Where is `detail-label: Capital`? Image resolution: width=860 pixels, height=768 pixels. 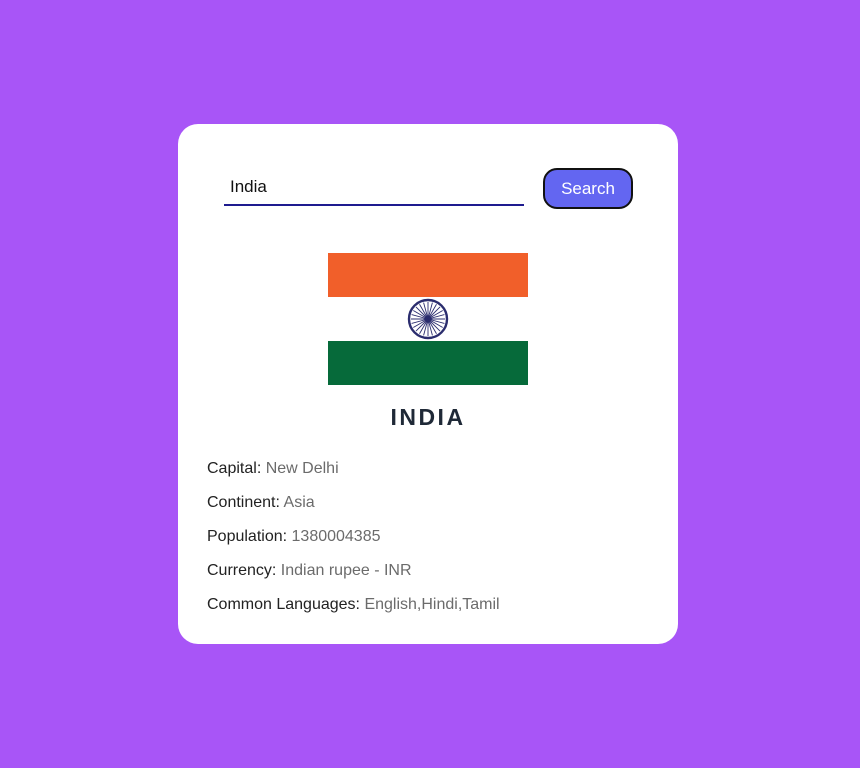
detail-label: Capital is located at coordinates (232, 468).